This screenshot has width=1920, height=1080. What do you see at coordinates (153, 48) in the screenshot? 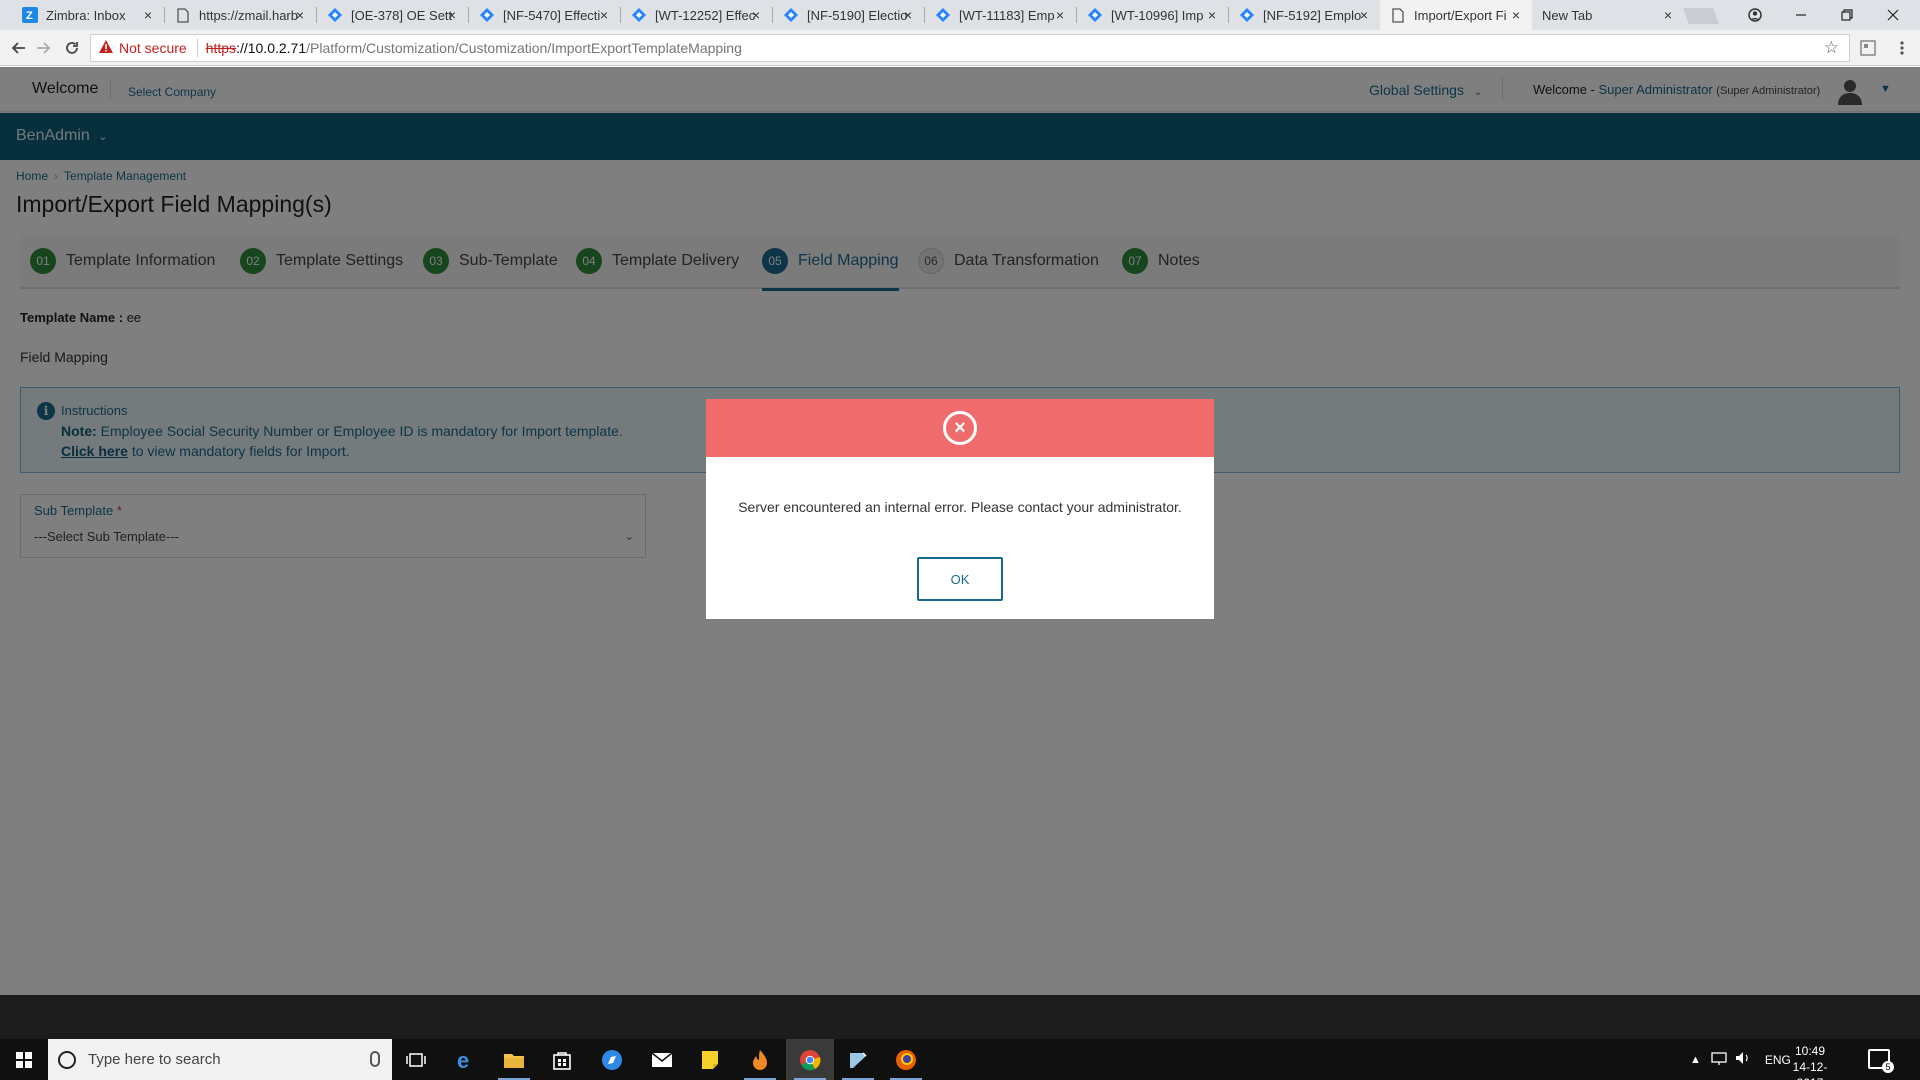
I see `not-secure-label: Not secure` at bounding box center [153, 48].